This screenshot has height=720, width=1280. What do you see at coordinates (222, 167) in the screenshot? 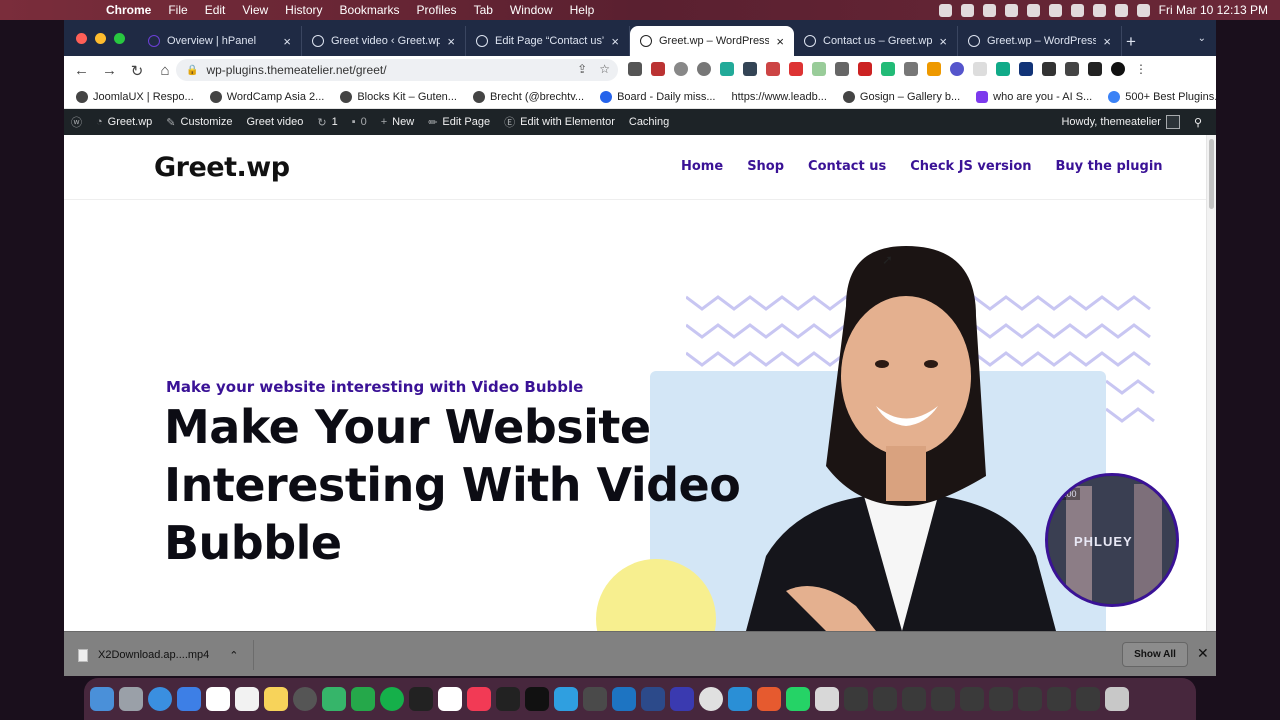
I see `site-logo: Greet.wp` at bounding box center [222, 167].